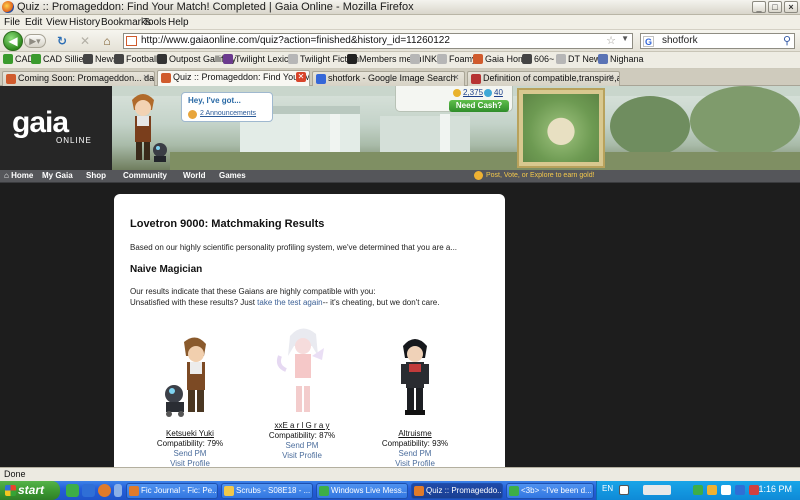 The width and height of the screenshot is (800, 500). I want to click on nav-my-gaia: My Gaia, so click(57, 175).